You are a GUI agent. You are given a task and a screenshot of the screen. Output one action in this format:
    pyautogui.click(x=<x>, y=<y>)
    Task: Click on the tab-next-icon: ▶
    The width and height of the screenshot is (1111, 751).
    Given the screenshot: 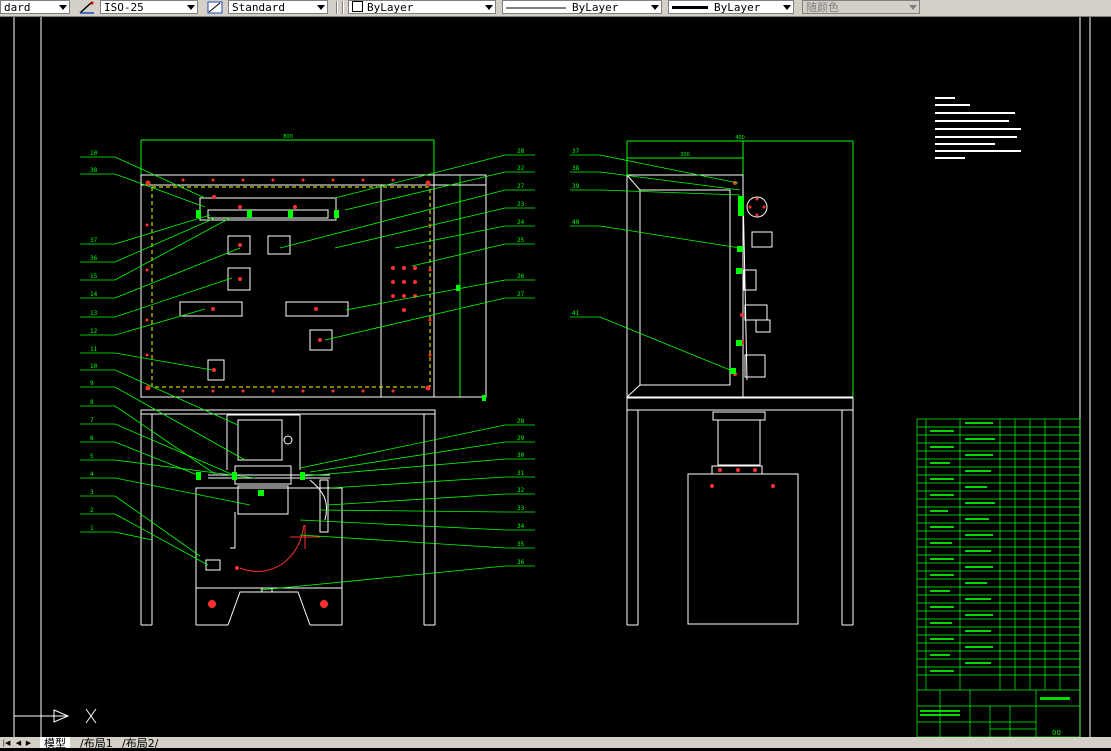 What is the action you would take?
    pyautogui.click(x=28, y=743)
    